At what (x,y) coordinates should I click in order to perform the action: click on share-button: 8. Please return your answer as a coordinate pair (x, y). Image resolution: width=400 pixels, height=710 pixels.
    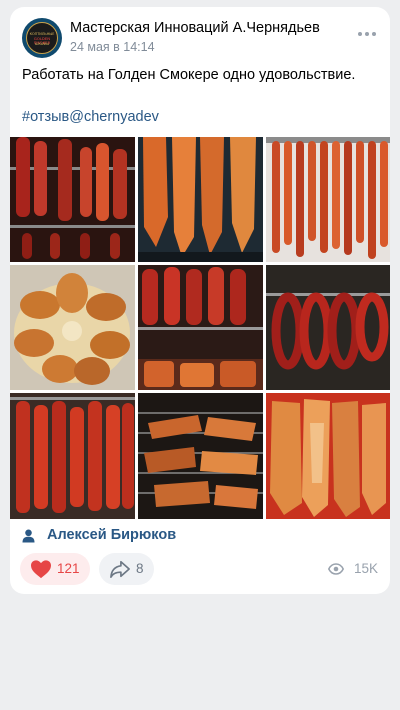
    Looking at the image, I should click on (126, 569).